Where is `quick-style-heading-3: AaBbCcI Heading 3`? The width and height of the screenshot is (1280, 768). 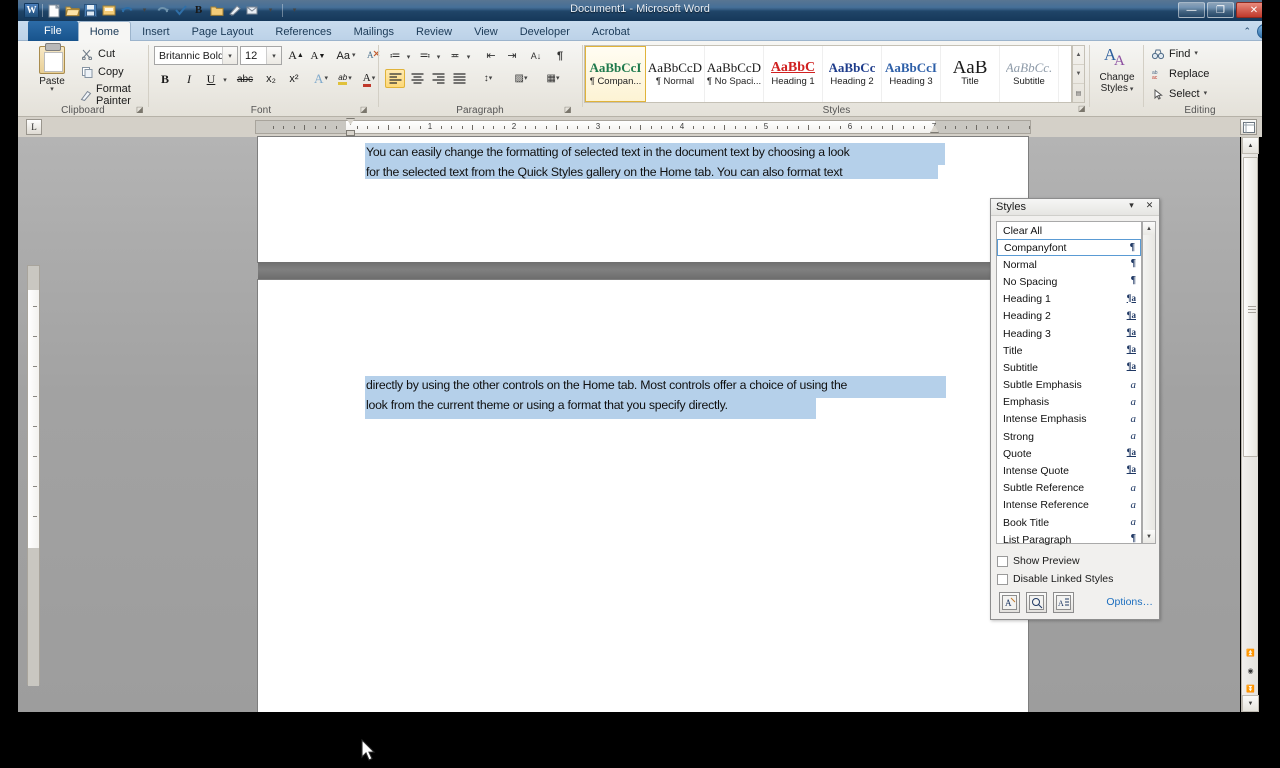 quick-style-heading-3: AaBbCcI Heading 3 is located at coordinates (911, 74).